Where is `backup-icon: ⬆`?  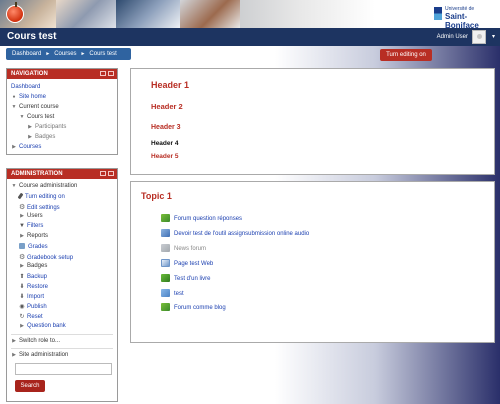
backup-icon: ⬆ is located at coordinates (22, 277).